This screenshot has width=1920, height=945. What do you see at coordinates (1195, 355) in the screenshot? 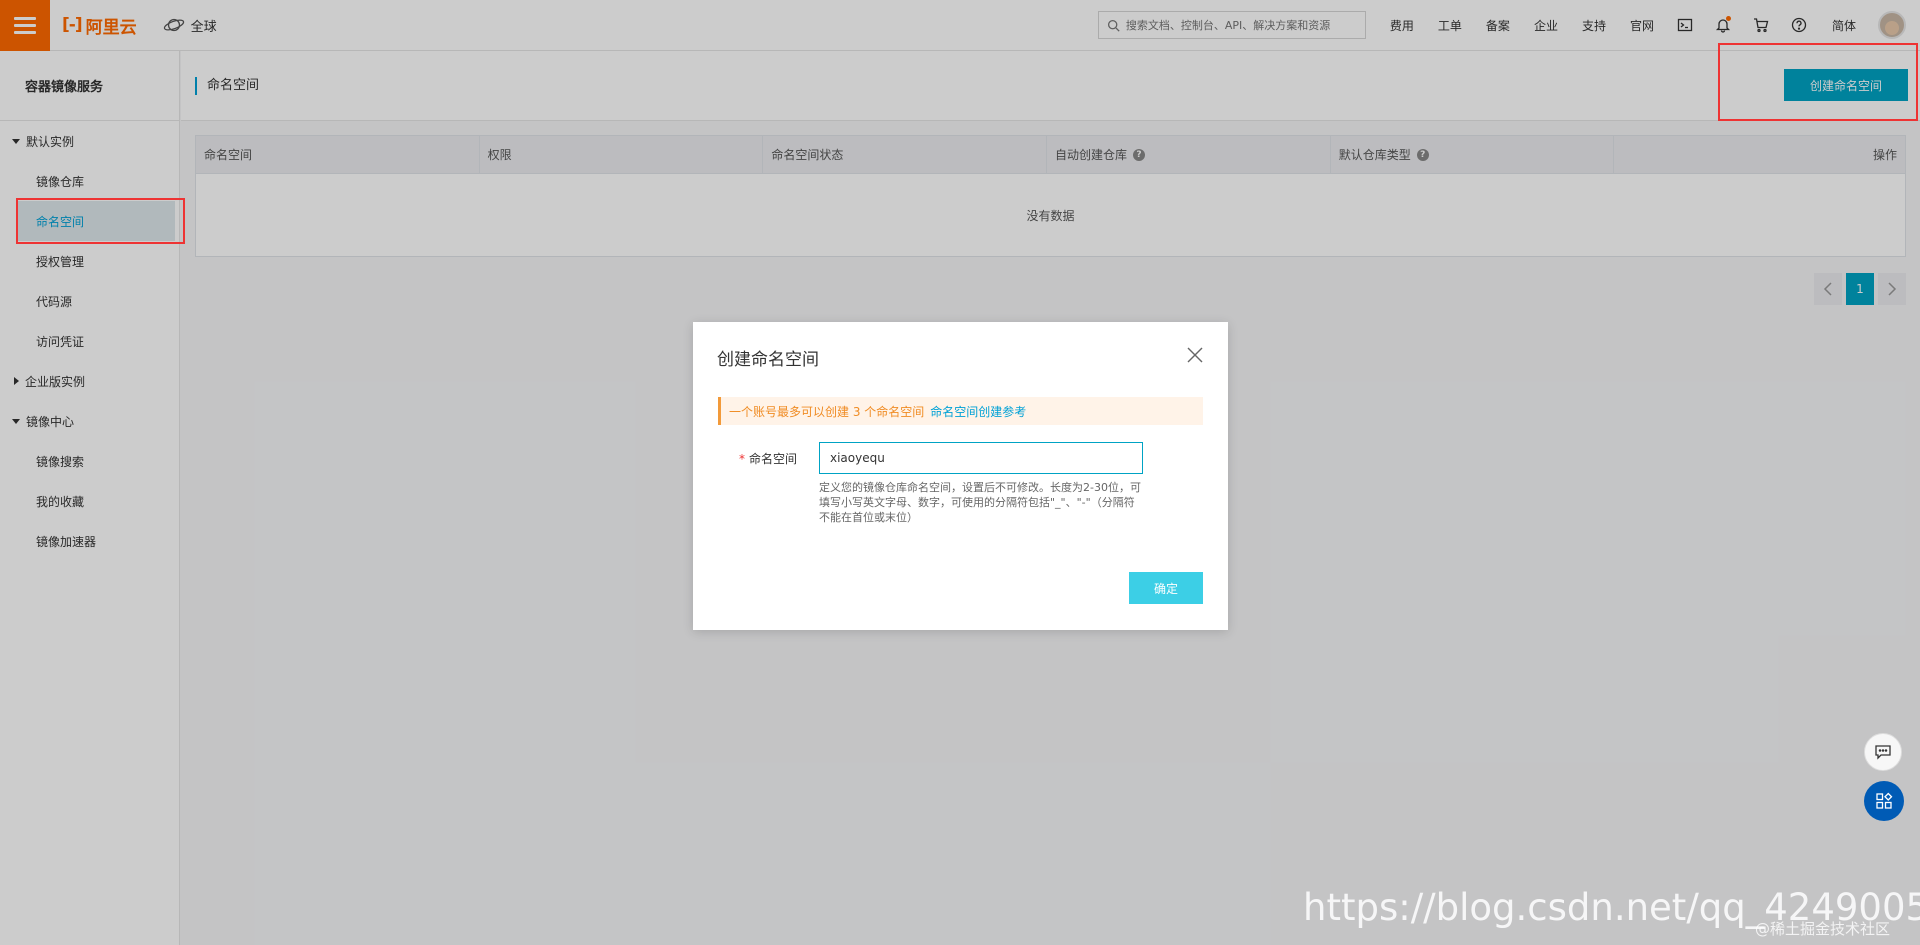
I see `close-icon` at bounding box center [1195, 355].